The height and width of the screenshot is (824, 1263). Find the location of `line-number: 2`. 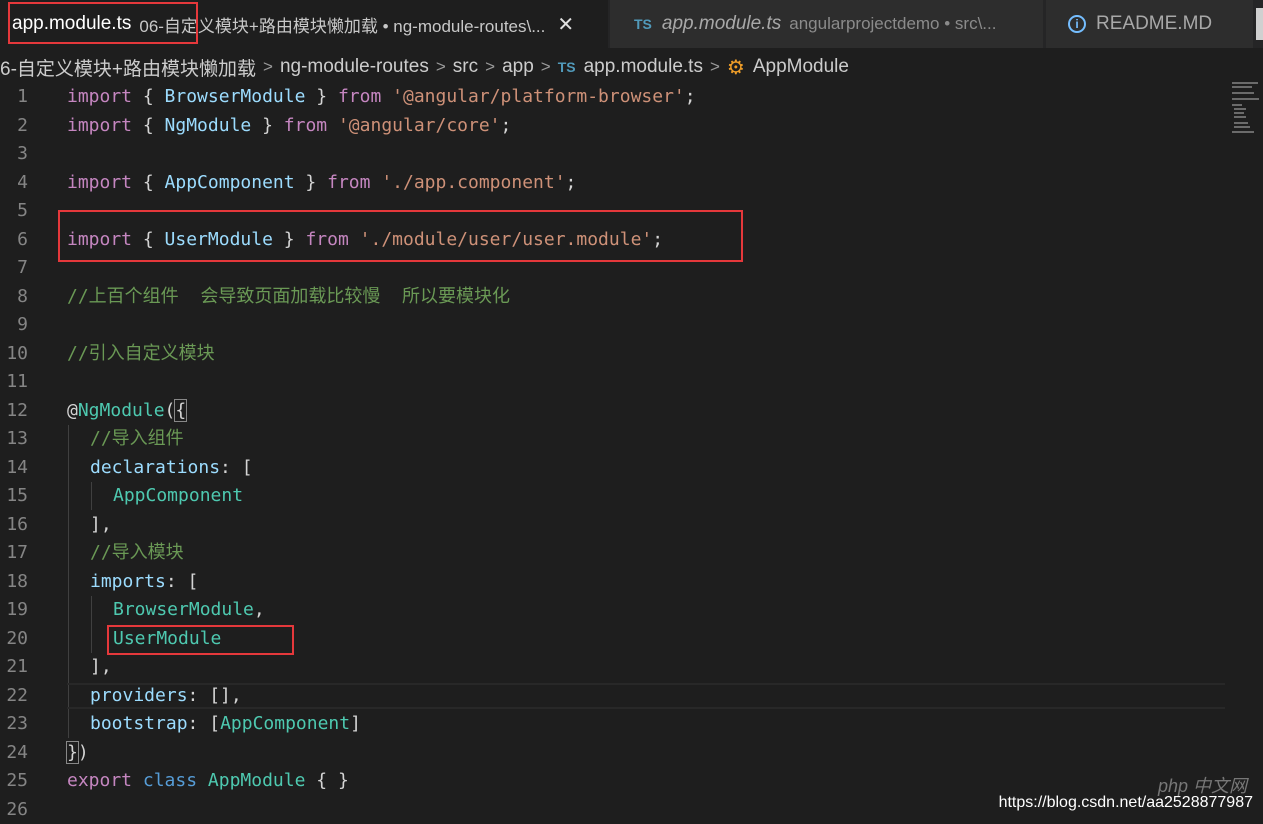

line-number: 2 is located at coordinates (14, 126).